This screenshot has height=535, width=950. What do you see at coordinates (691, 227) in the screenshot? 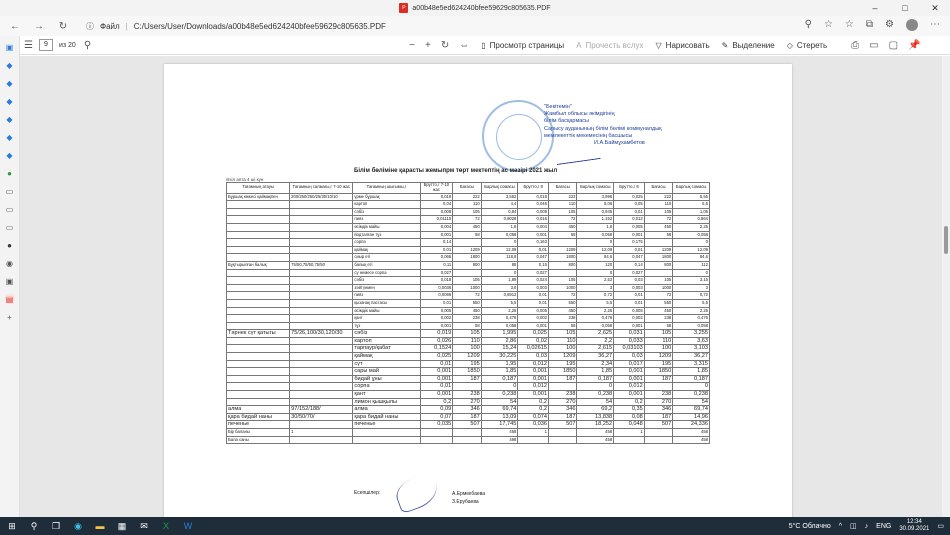
I see `table-cell: 2,25` at bounding box center [691, 227].